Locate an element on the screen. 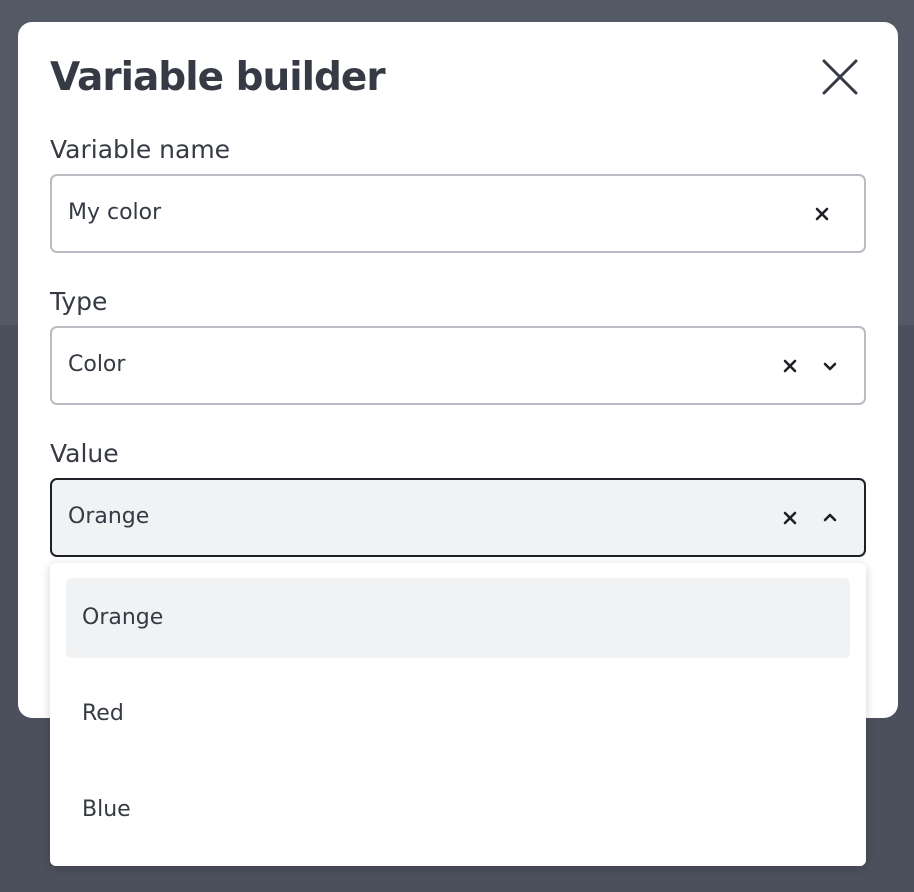 The image size is (914, 892). type-label: Type is located at coordinates (79, 301).